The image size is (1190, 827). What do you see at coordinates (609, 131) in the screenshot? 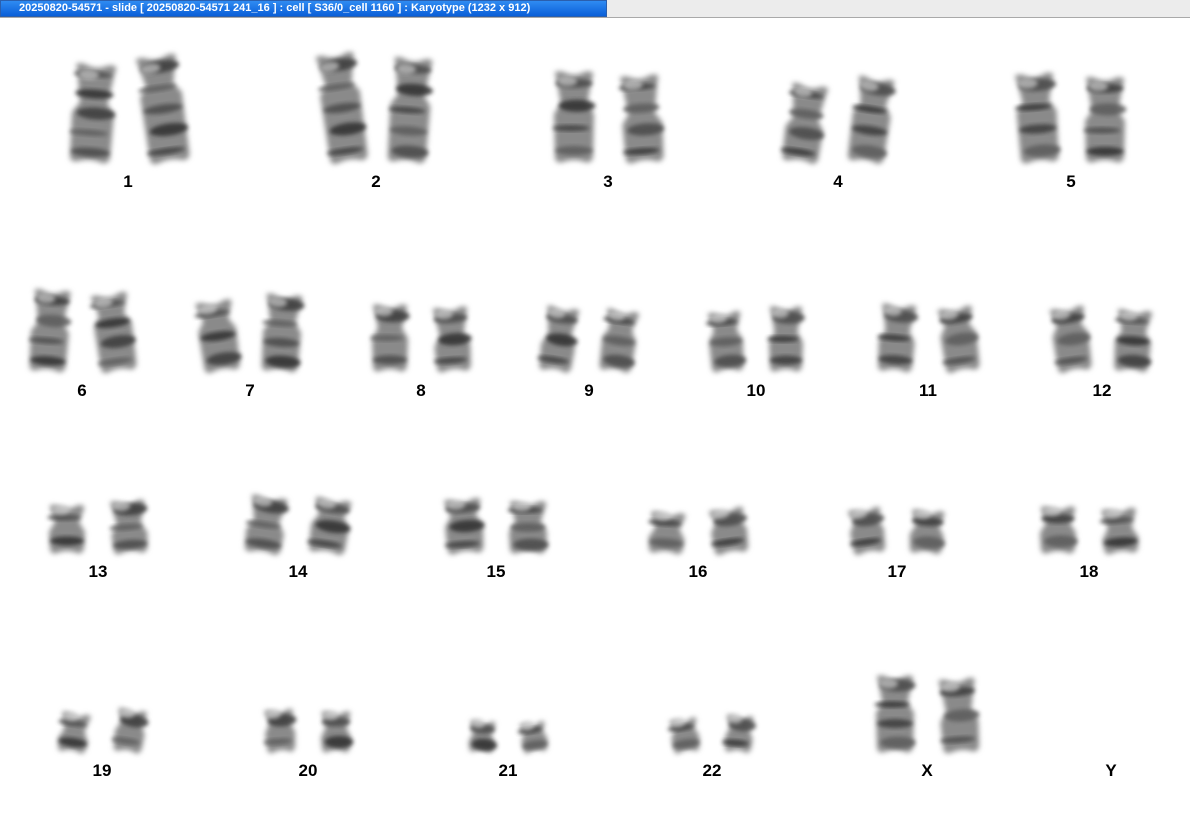
I see `chromosome-pair: 3` at bounding box center [609, 131].